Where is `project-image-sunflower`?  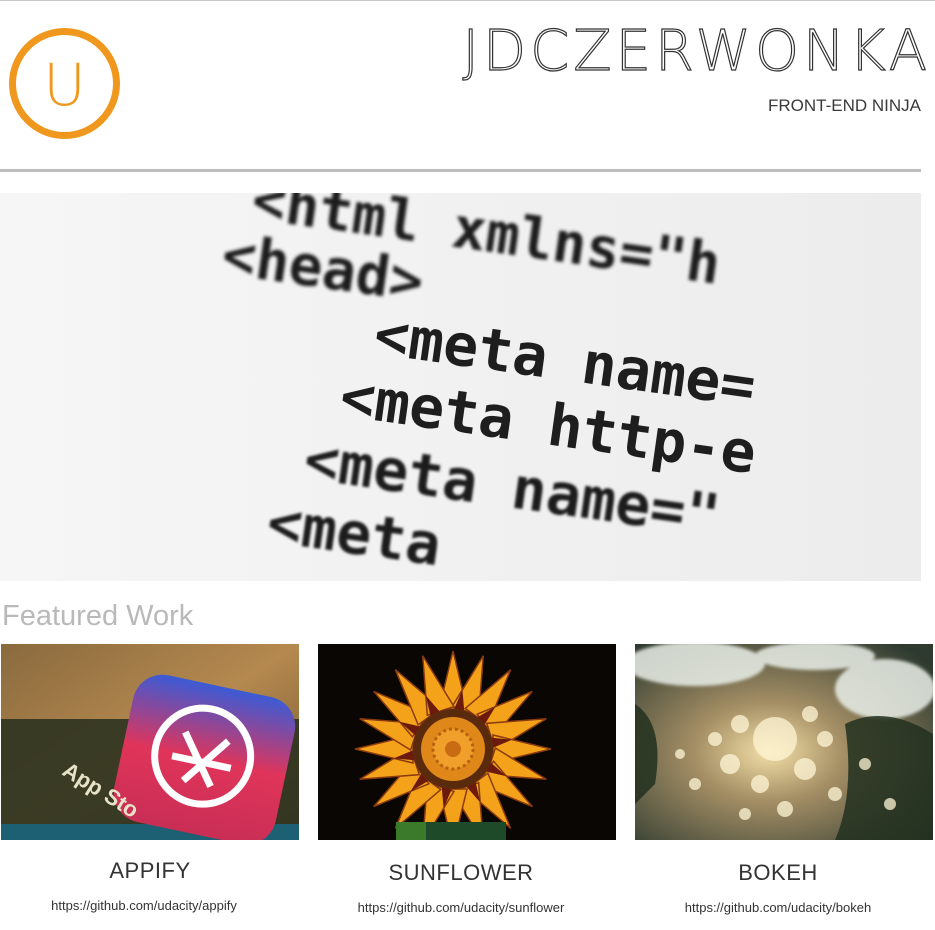 project-image-sunflower is located at coordinates (467, 742).